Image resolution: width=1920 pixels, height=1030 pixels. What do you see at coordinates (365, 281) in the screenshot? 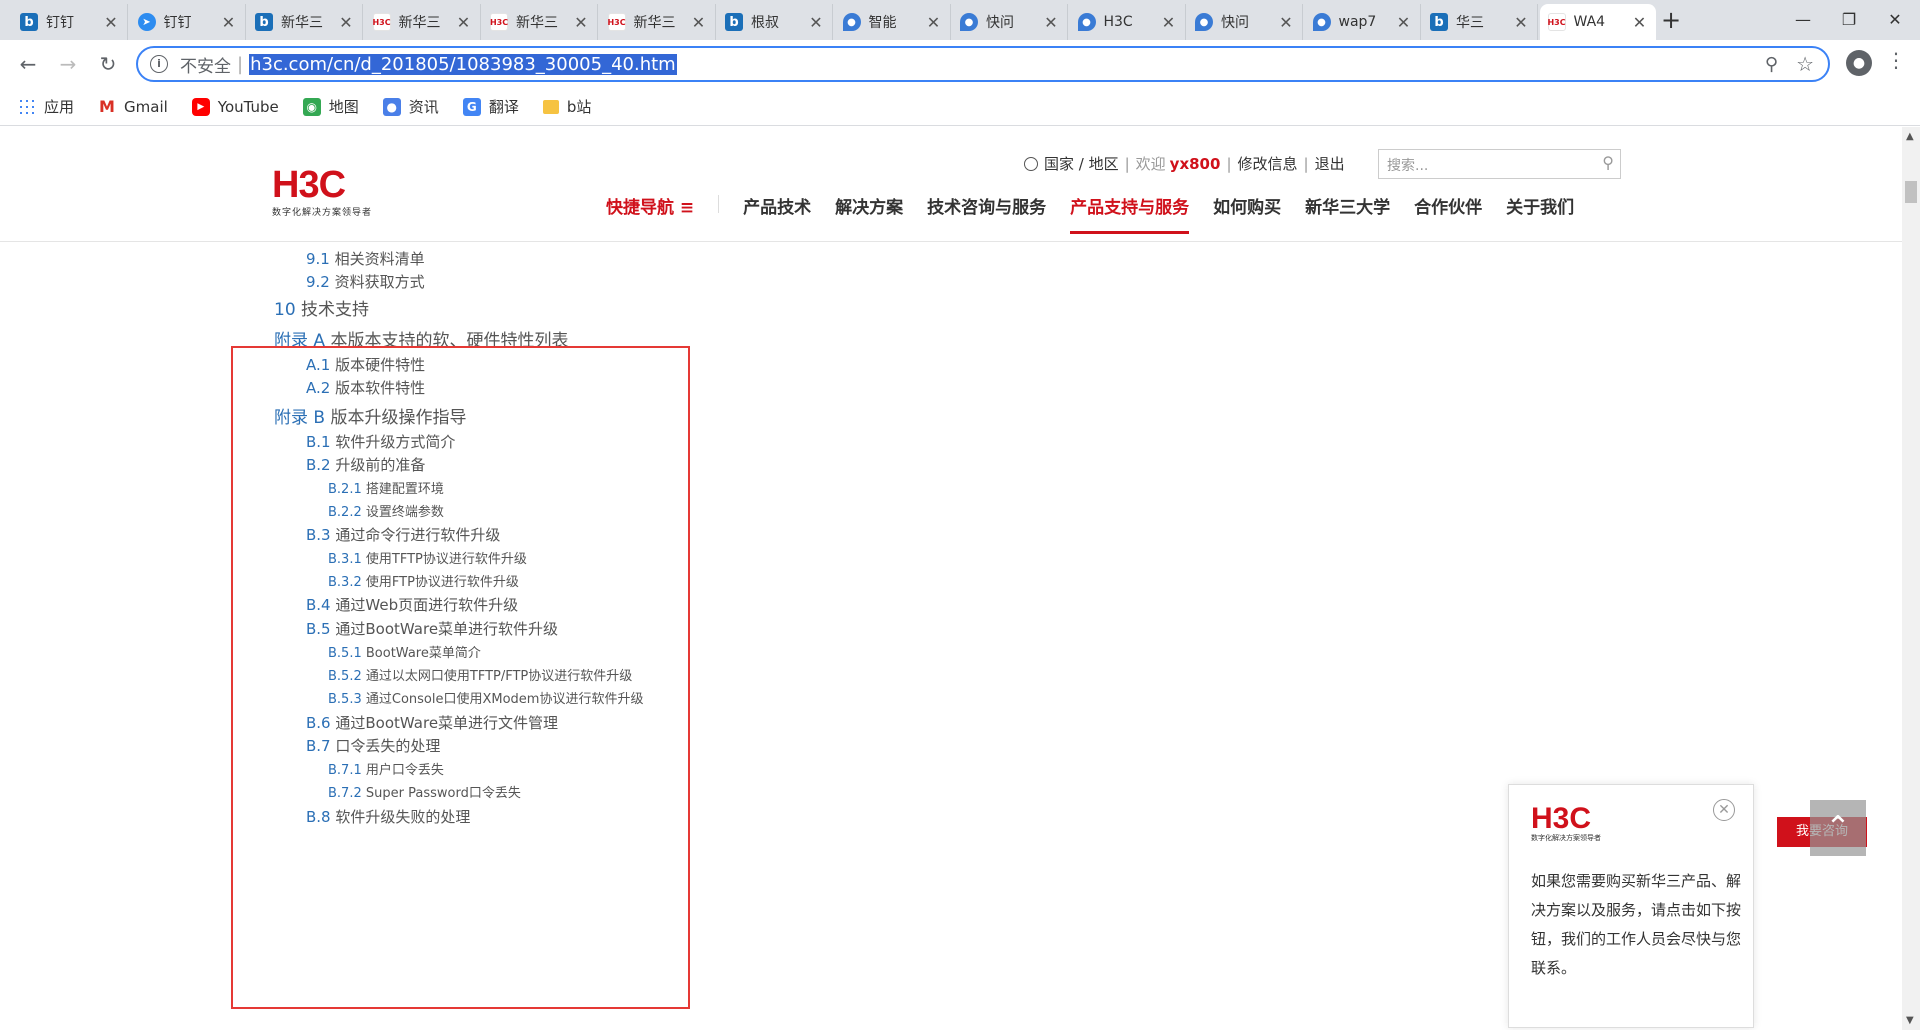
I see `toc-link: 9.2 资料获取方式` at bounding box center [365, 281].